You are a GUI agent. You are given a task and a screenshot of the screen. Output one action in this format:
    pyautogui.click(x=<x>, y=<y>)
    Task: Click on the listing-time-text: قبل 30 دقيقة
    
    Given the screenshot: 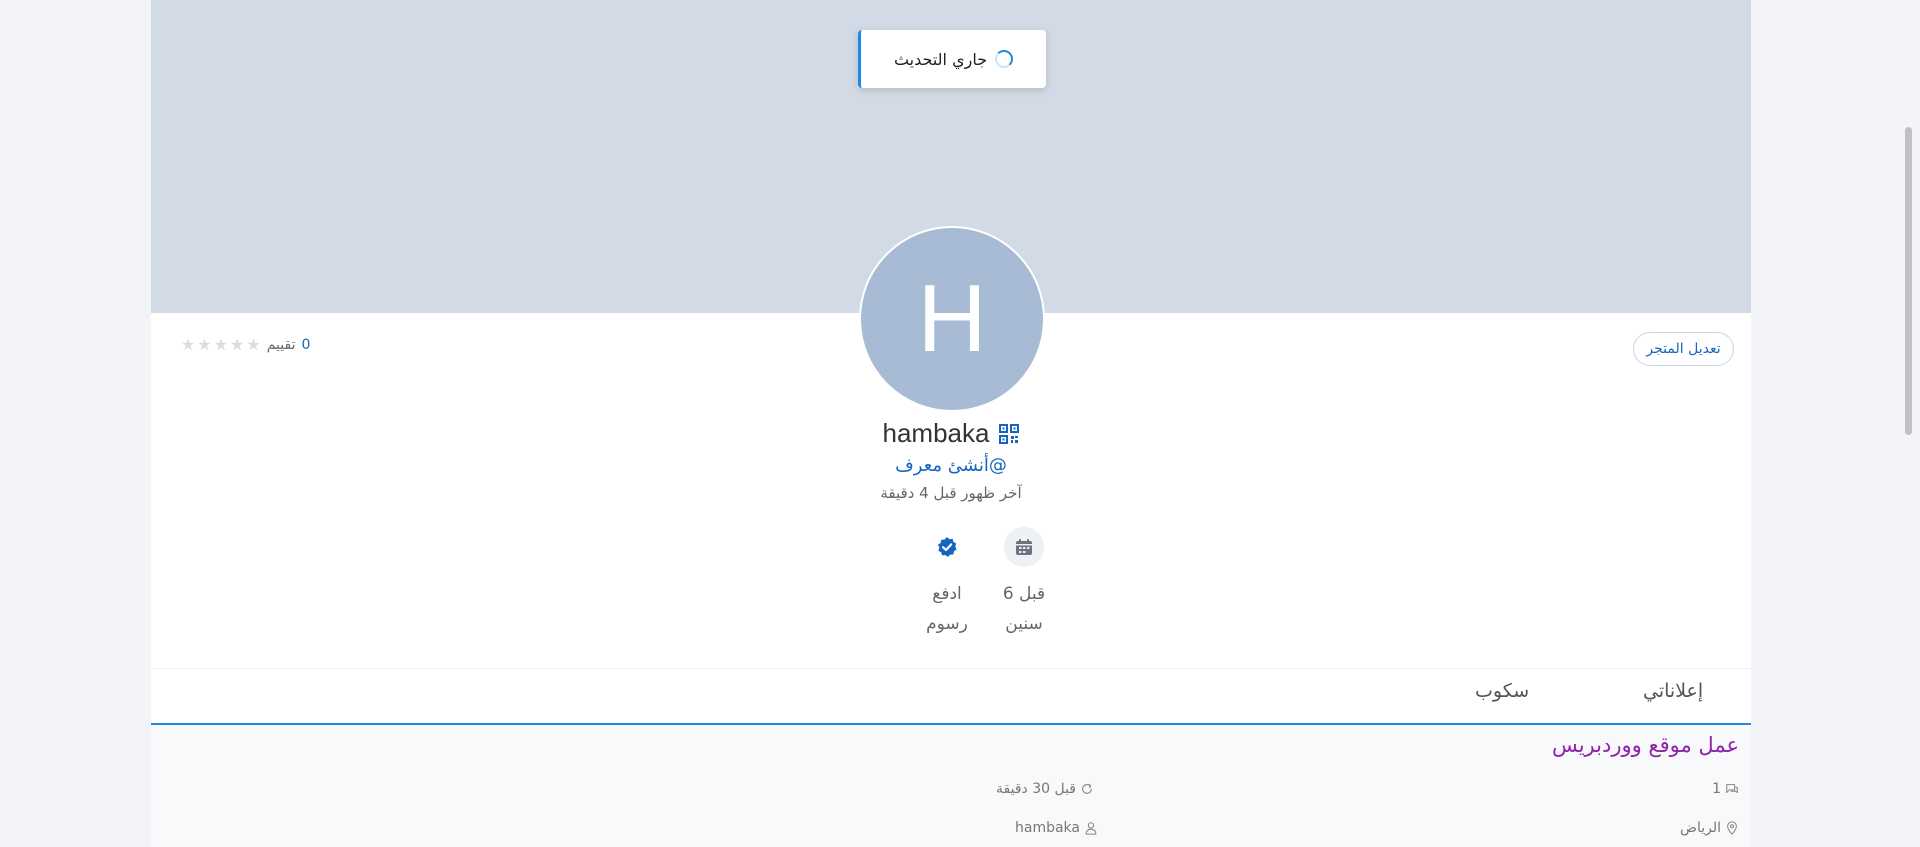 What is the action you would take?
    pyautogui.click(x=1036, y=789)
    